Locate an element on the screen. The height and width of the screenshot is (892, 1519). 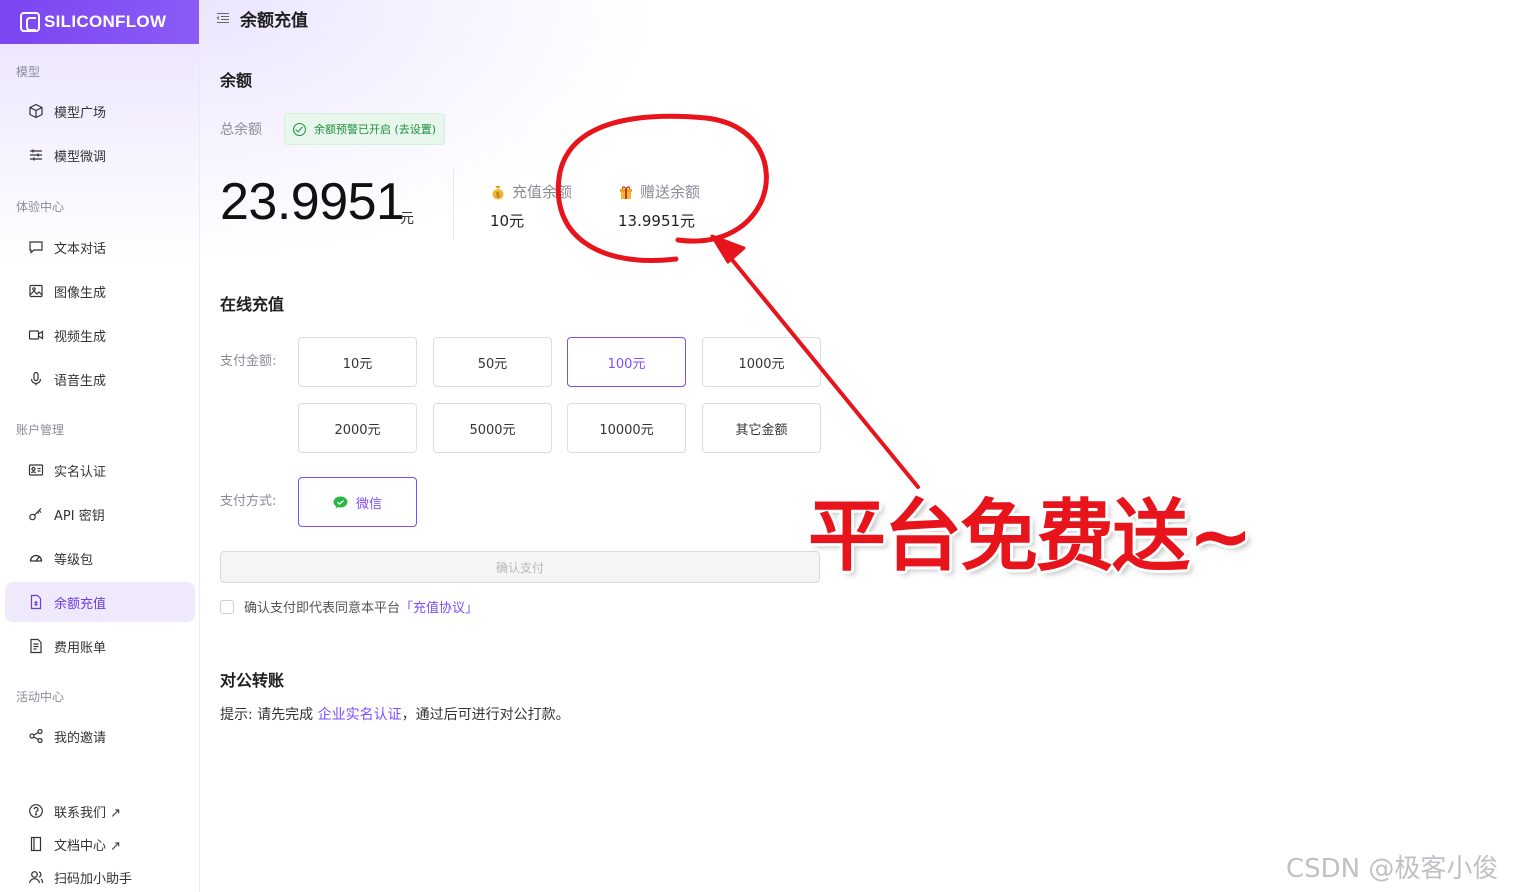
recharge-balance-value: 10元 is located at coordinates (507, 221).